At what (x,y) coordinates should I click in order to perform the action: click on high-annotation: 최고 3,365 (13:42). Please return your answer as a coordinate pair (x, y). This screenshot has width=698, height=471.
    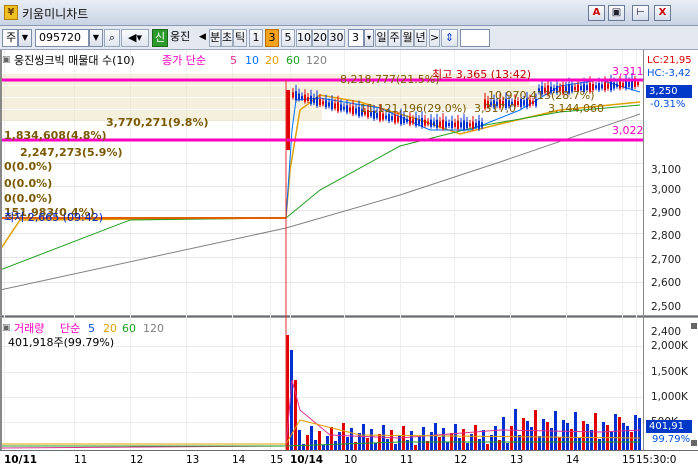
    Looking at the image, I should click on (482, 74).